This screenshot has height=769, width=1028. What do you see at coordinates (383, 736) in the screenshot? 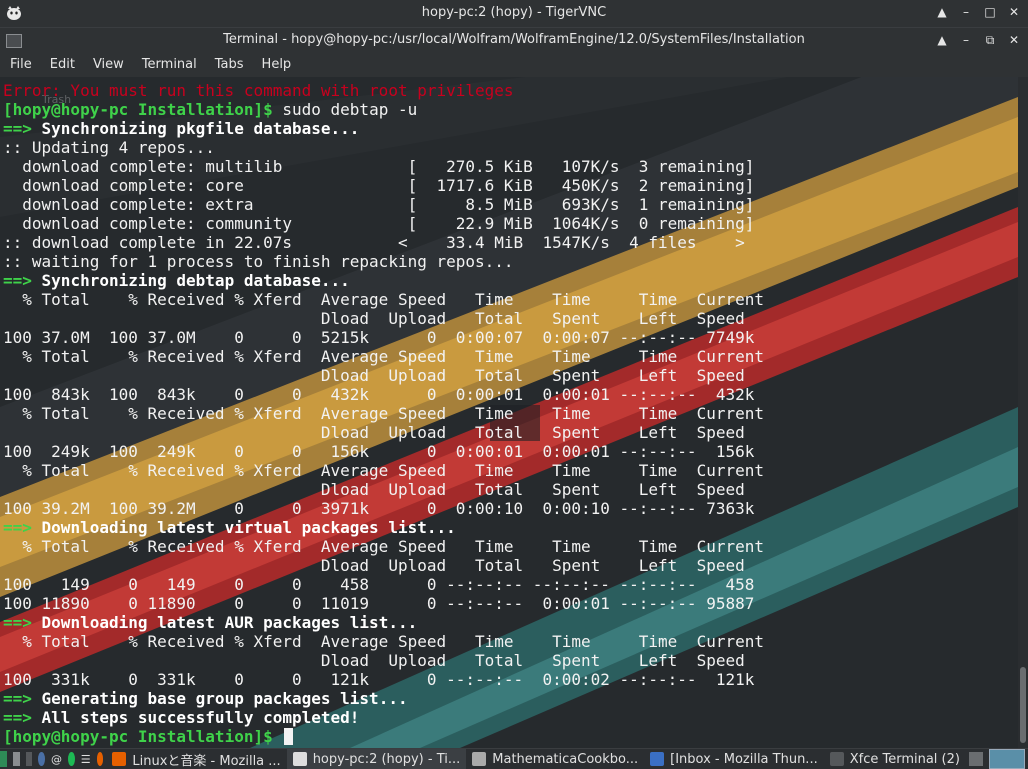
I see `terminal-line: [hopy@hopy-pc Installation]$` at bounding box center [383, 736].